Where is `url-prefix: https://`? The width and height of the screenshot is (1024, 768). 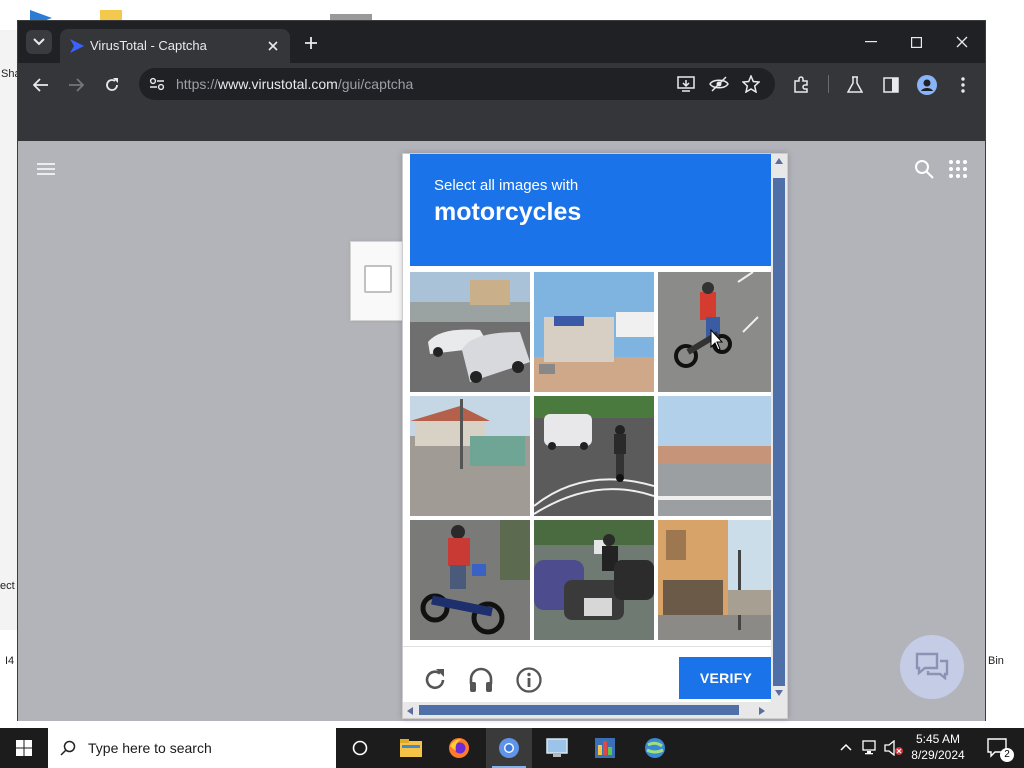 url-prefix: https:// is located at coordinates (197, 84).